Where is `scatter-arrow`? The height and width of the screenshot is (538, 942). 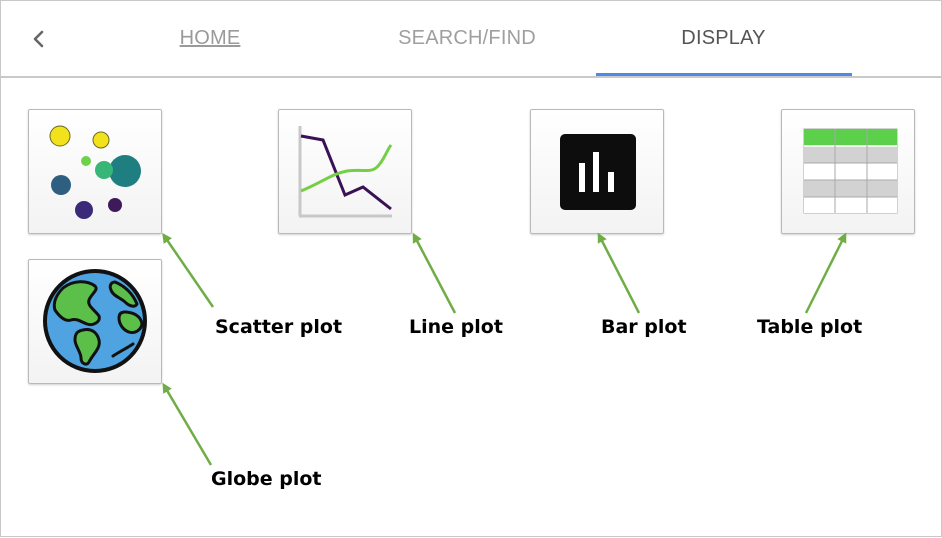
scatter-arrow is located at coordinates (188, 270).